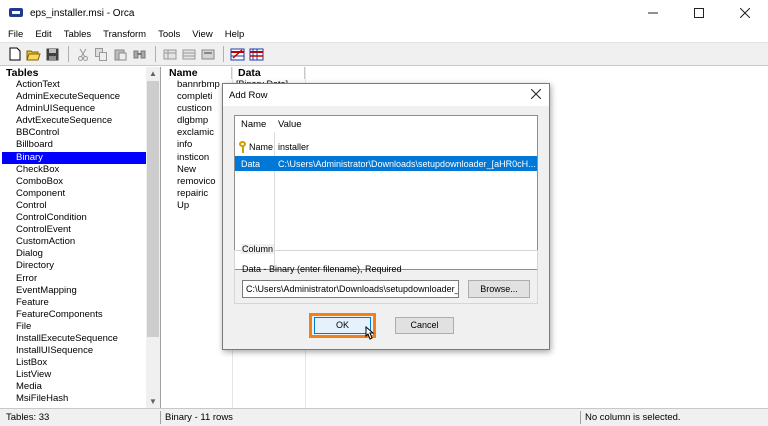 The height and width of the screenshot is (426, 768). Describe the element at coordinates (73, 291) in the screenshot. I see `table-item: EventMapping` at that location.